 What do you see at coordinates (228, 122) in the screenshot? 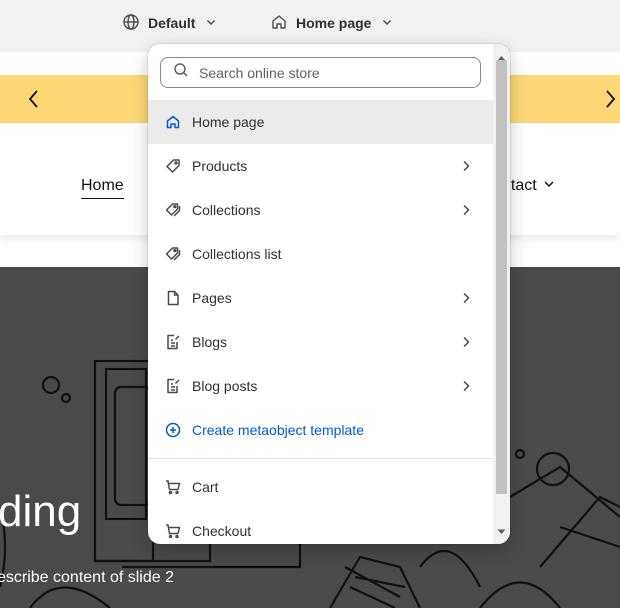
I see `menu-item-label: Home page` at bounding box center [228, 122].